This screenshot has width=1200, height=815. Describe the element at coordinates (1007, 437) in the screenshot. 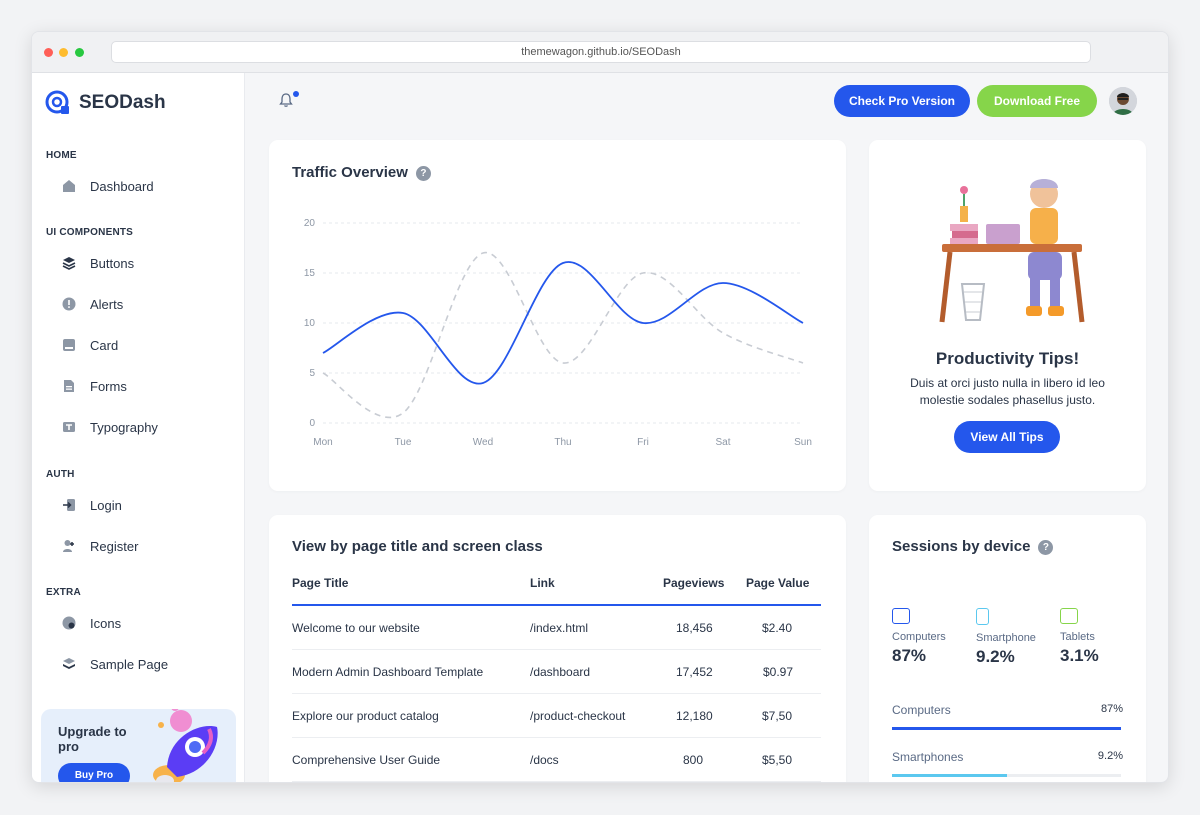

I see `view-all-tips-button: View All Tips` at that location.